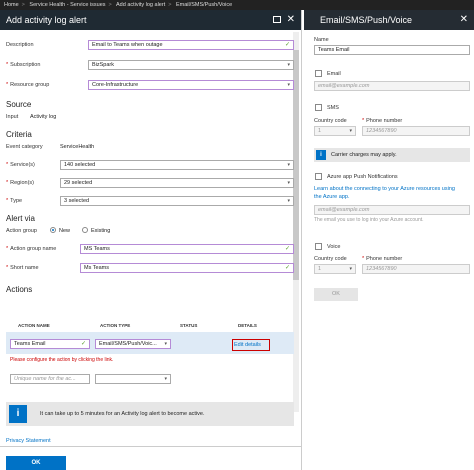  Describe the element at coordinates (30, 85) in the screenshot. I see `resource-group-label: Resource group` at that location.